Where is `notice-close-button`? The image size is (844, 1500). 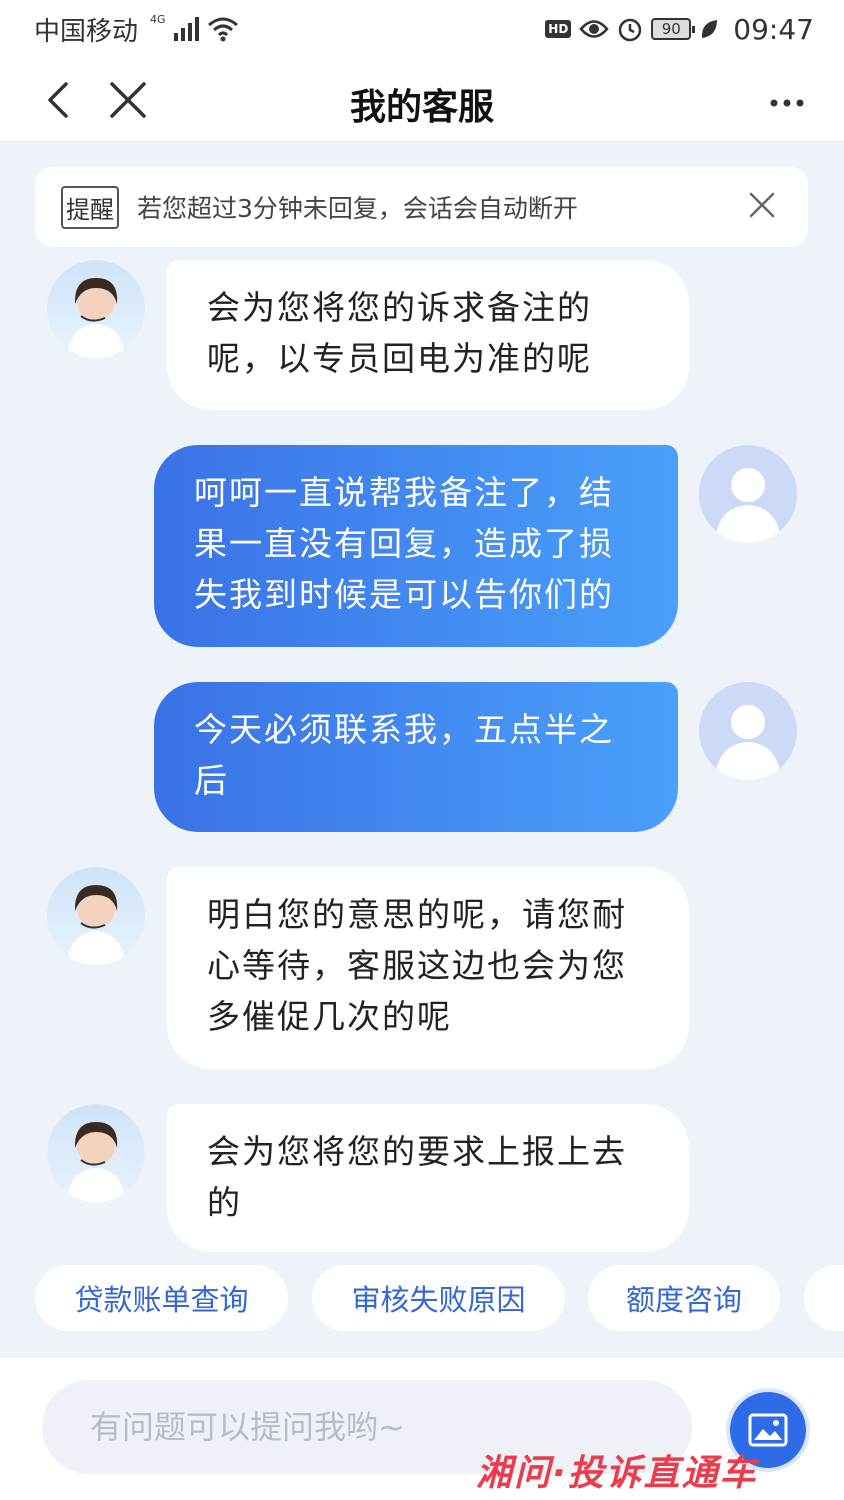 notice-close-button is located at coordinates (762, 207).